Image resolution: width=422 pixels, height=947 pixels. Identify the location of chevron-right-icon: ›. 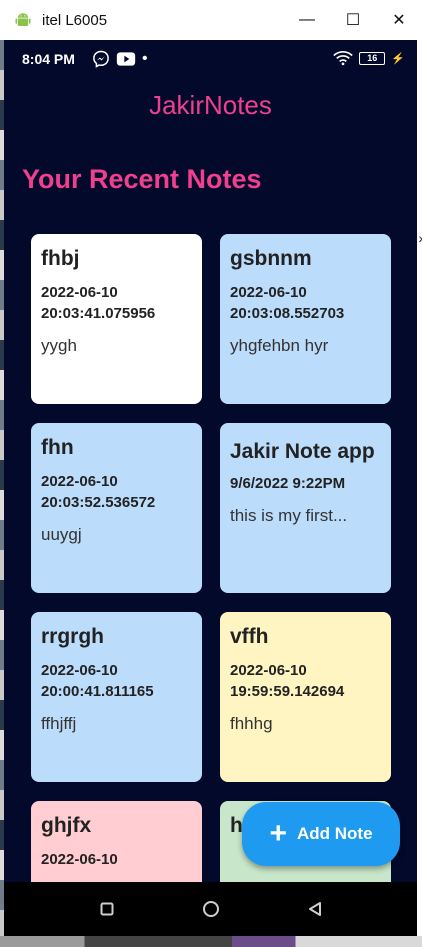
(420, 238).